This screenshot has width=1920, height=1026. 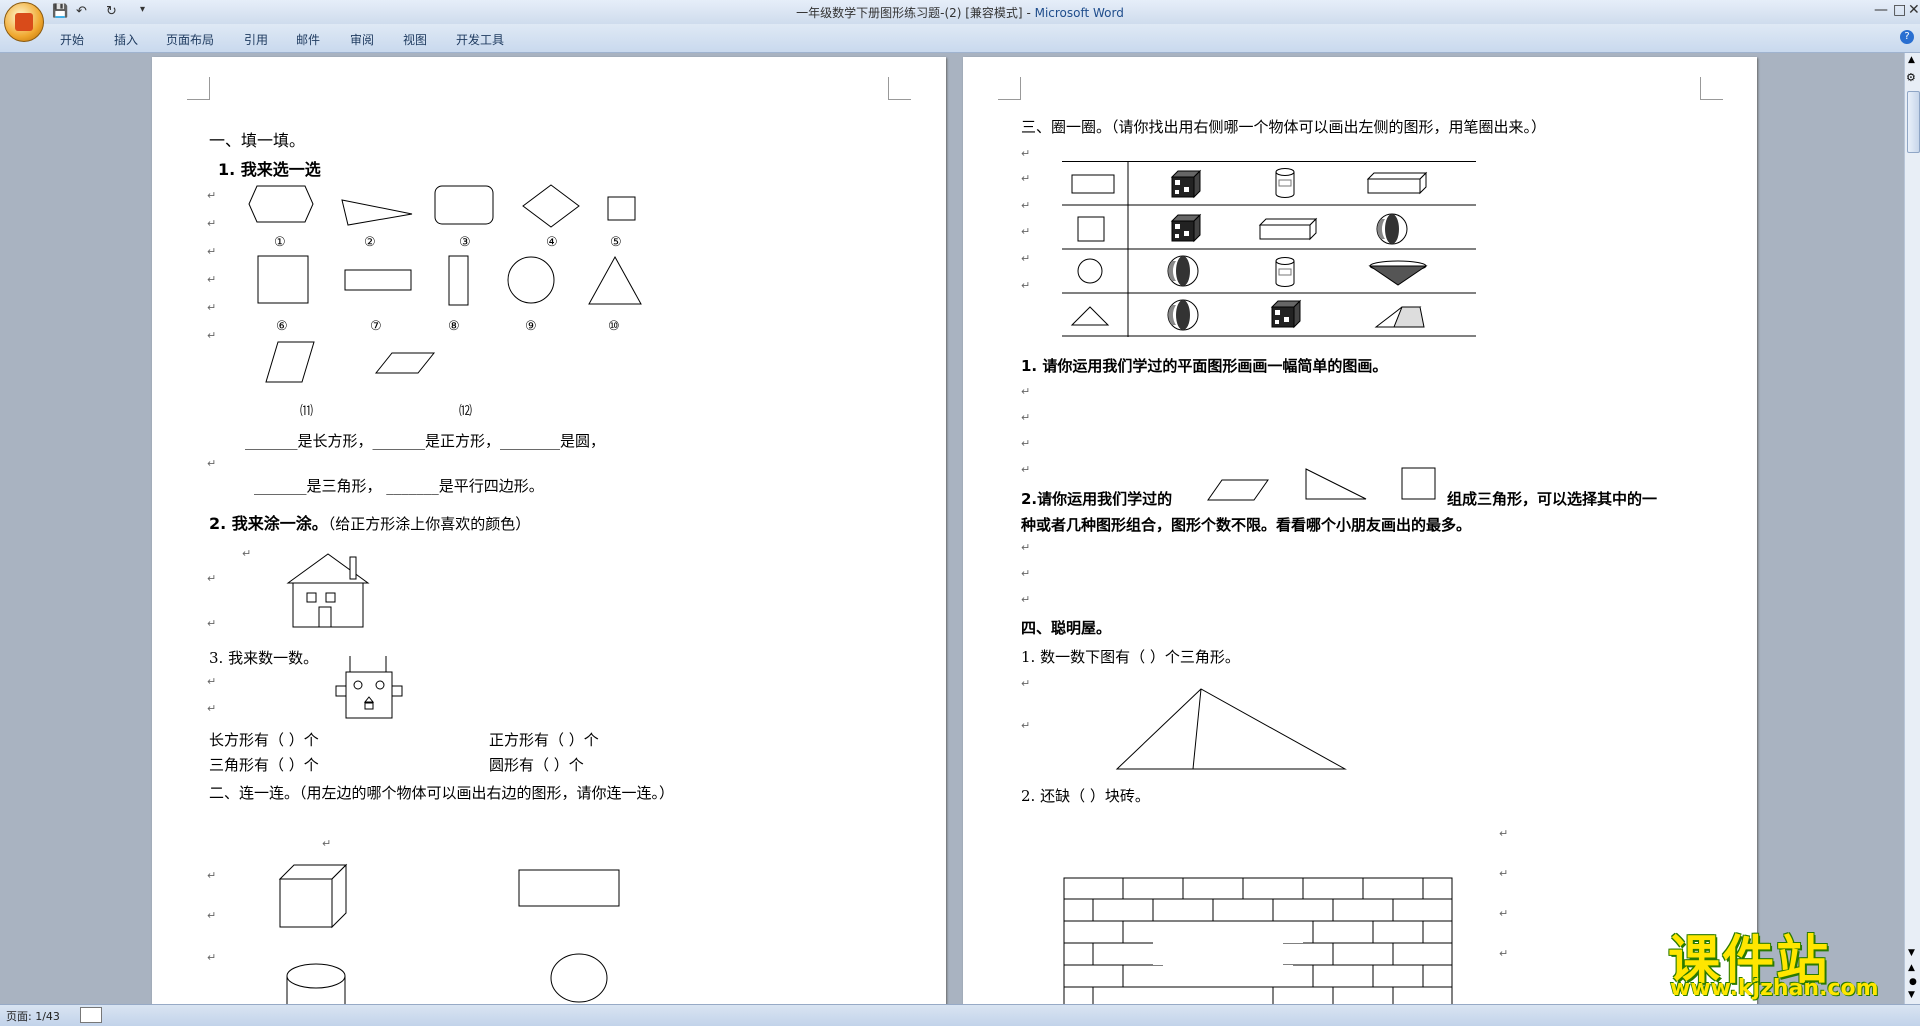 What do you see at coordinates (1079, 13) in the screenshot?
I see `app-name: Microsoft Word` at bounding box center [1079, 13].